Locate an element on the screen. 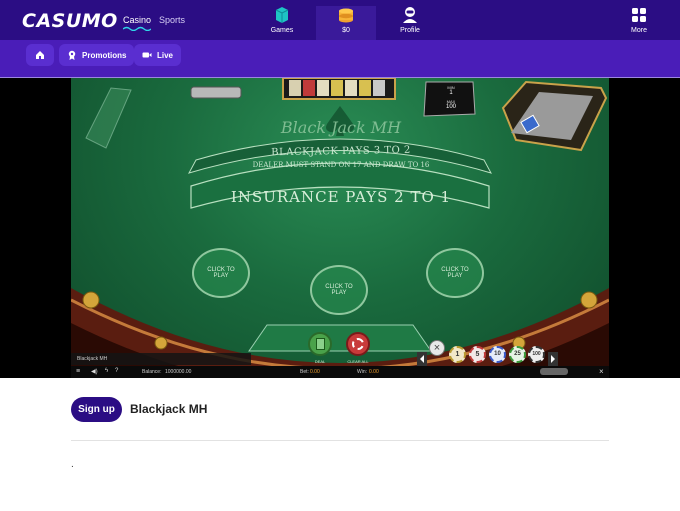 Image resolution: width=680 pixels, height=511 pixels. bet-spot-center: CLICK TO PLAY is located at coordinates (339, 290).